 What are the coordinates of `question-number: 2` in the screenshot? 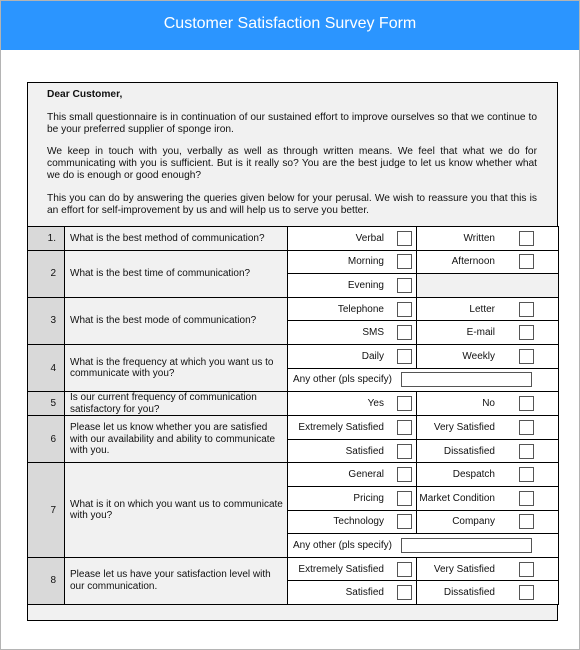 It's located at (46, 273).